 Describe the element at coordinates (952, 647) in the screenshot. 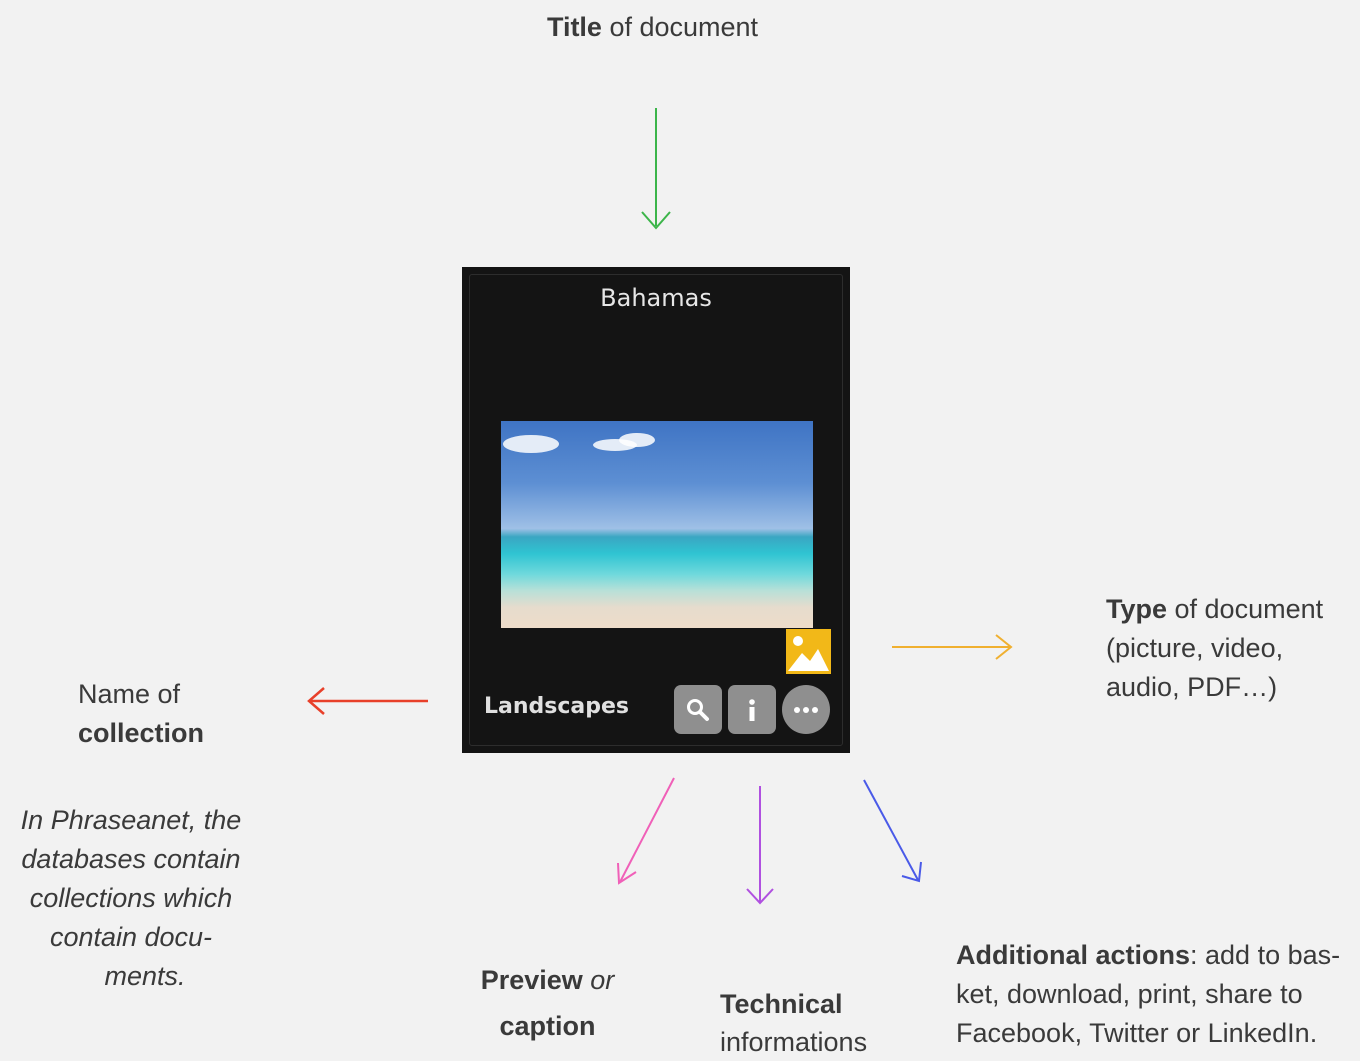

I see `arrow-type` at that location.